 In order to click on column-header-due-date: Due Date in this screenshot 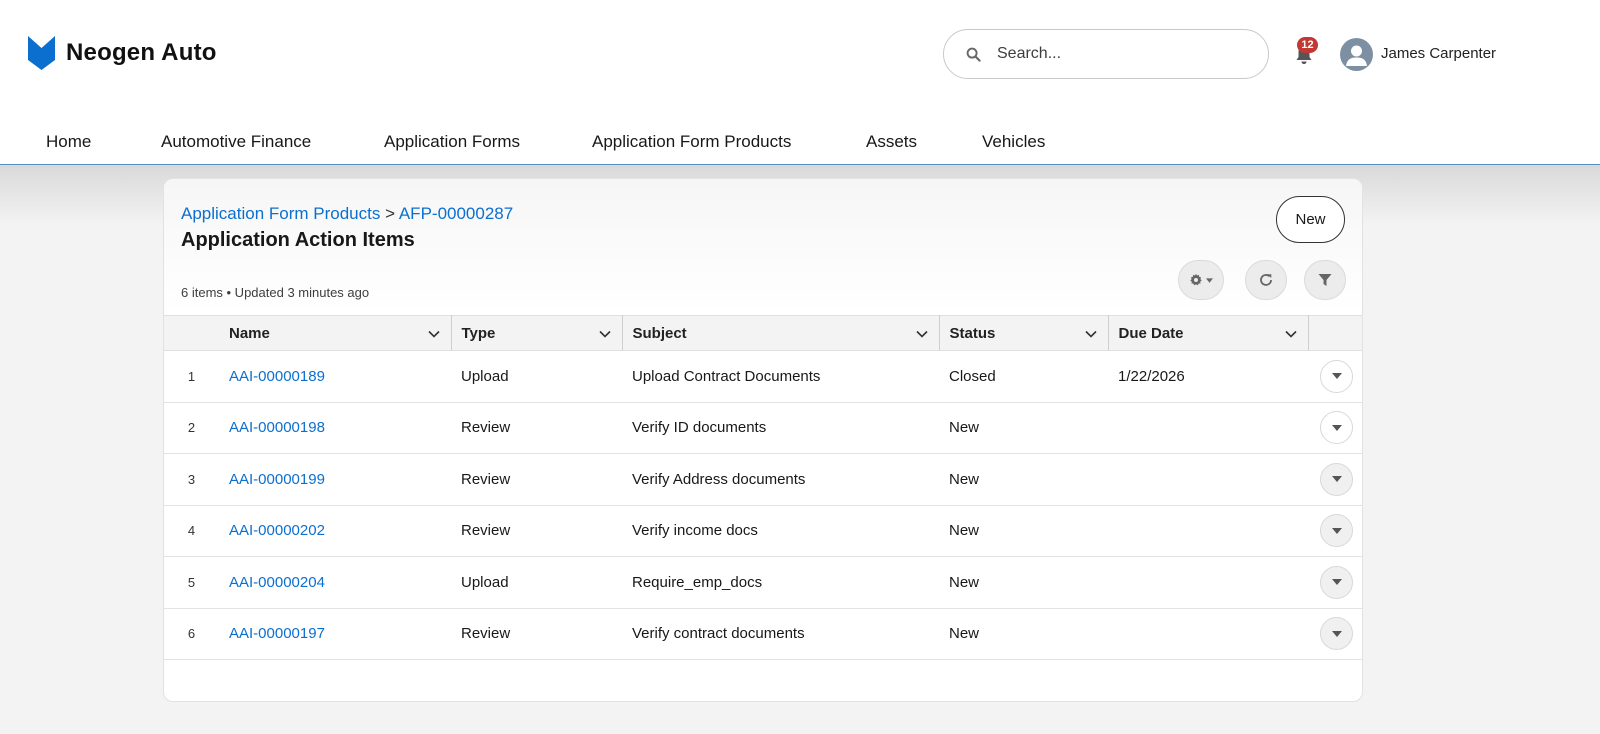, I will do `click(1208, 333)`.